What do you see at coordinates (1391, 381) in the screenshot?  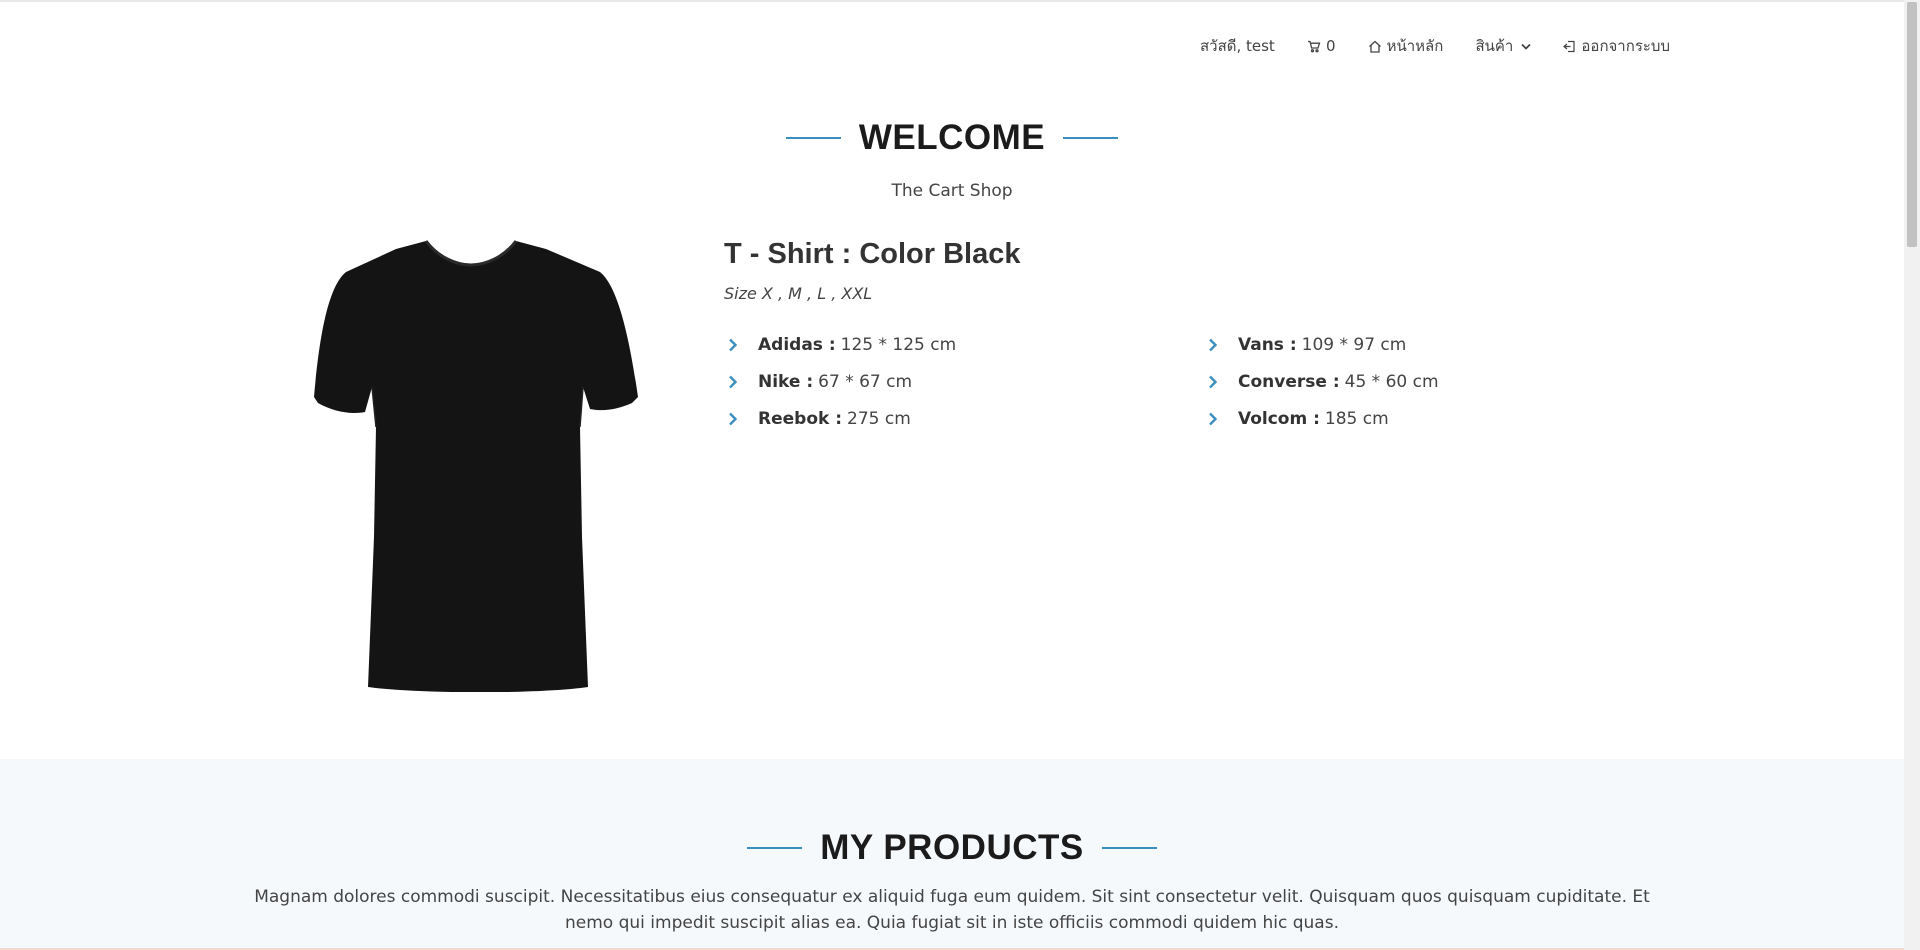 I see `spec-value: 45 * 60 cm` at bounding box center [1391, 381].